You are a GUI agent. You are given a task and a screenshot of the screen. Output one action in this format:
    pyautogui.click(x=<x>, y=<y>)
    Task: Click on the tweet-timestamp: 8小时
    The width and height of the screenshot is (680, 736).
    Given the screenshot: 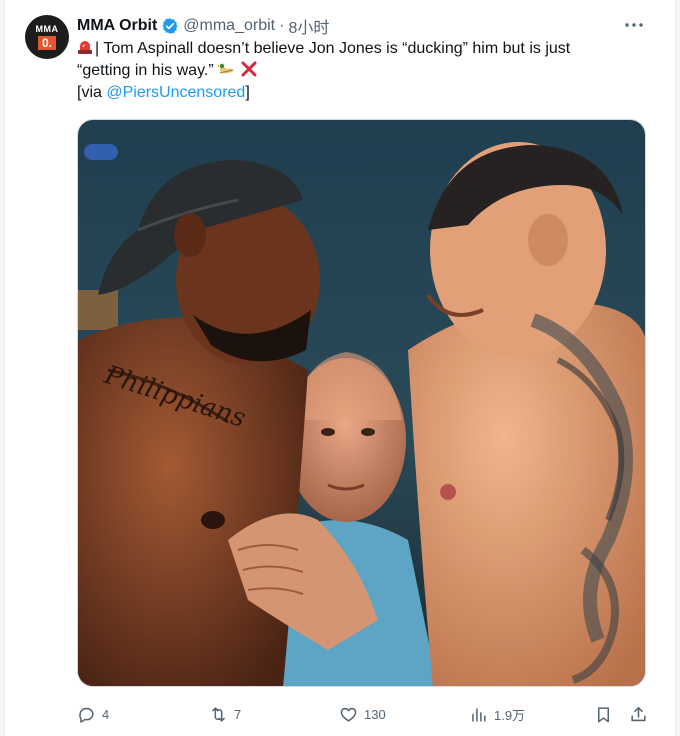 What is the action you would take?
    pyautogui.click(x=308, y=26)
    